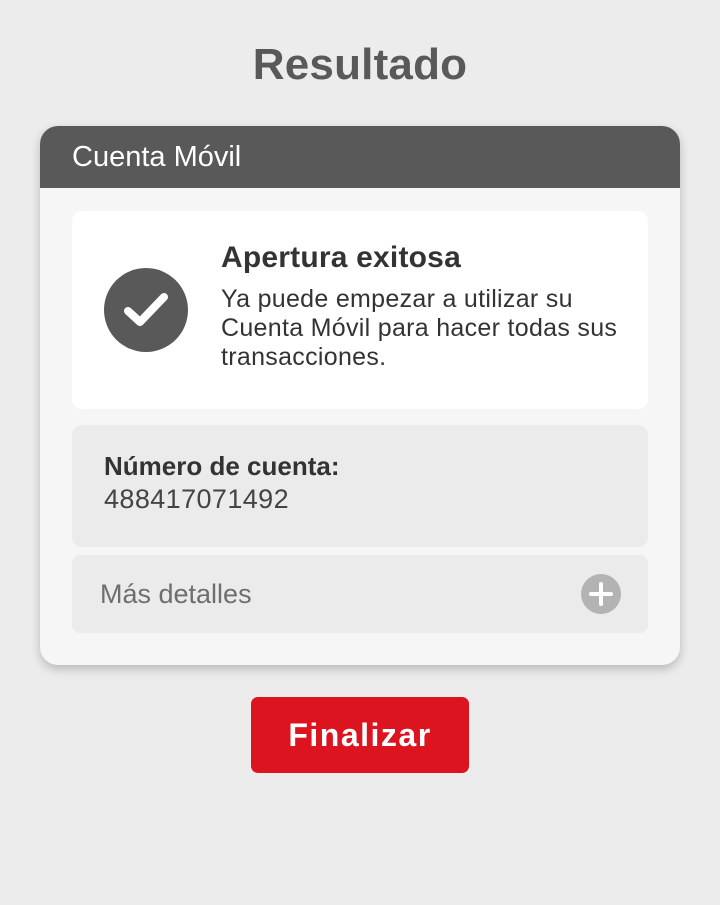 Image resolution: width=720 pixels, height=905 pixels. I want to click on check-icon, so click(146, 310).